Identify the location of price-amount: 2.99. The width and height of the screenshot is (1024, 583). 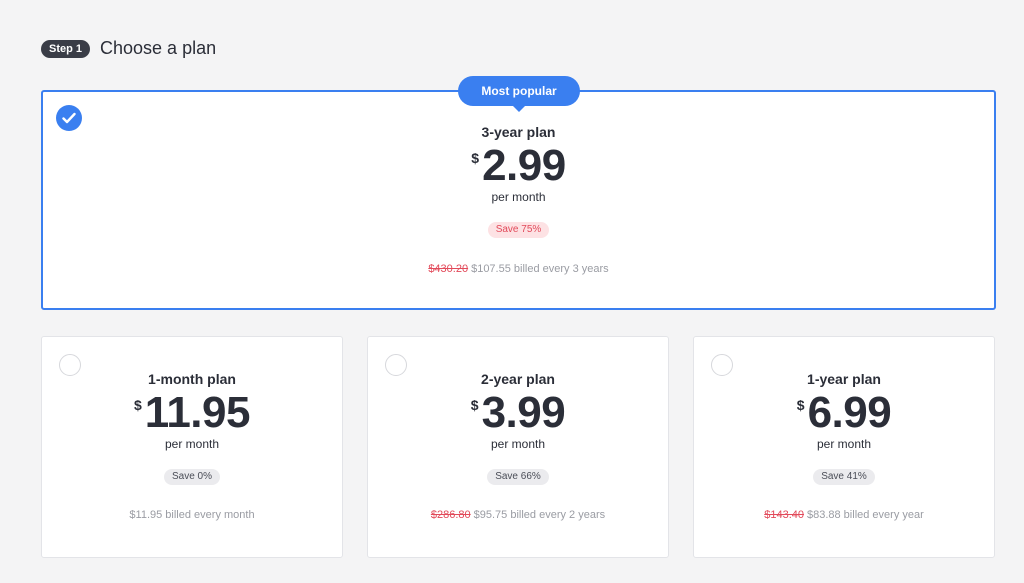
(524, 165).